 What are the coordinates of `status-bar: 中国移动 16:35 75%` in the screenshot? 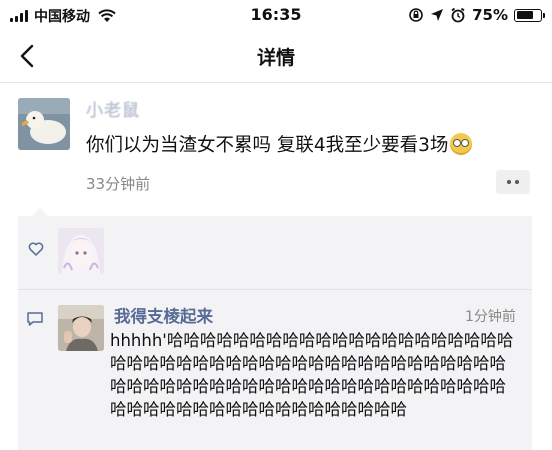 It's located at (276, 15).